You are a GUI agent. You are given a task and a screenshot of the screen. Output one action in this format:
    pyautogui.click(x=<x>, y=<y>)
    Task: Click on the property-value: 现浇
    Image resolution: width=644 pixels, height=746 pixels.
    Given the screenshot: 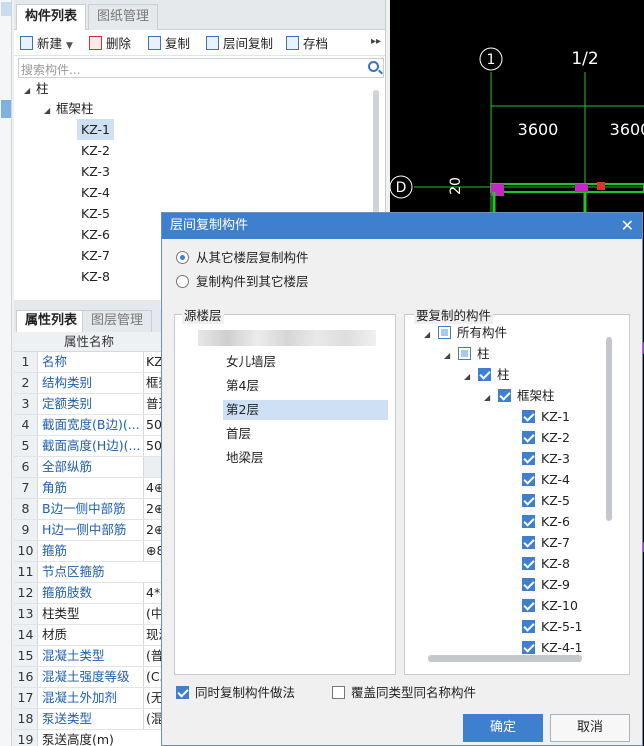 What is the action you would take?
    pyautogui.click(x=152, y=635)
    